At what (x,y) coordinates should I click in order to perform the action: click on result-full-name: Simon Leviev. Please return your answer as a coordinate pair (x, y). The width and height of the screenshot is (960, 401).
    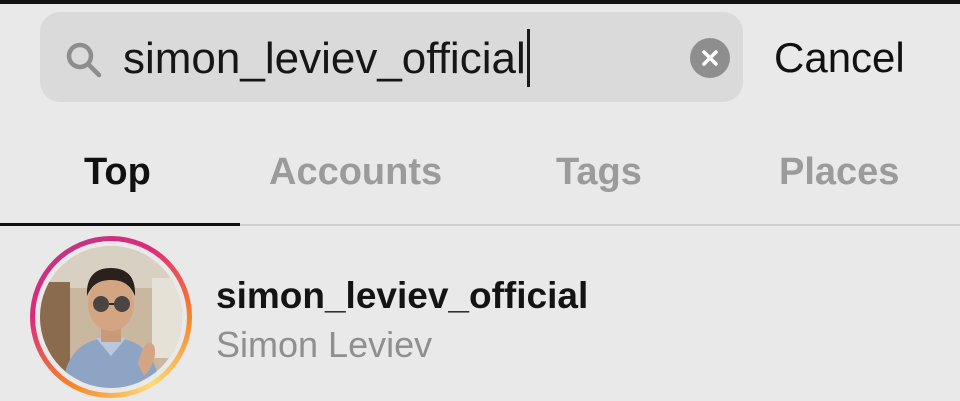
    Looking at the image, I should click on (324, 344).